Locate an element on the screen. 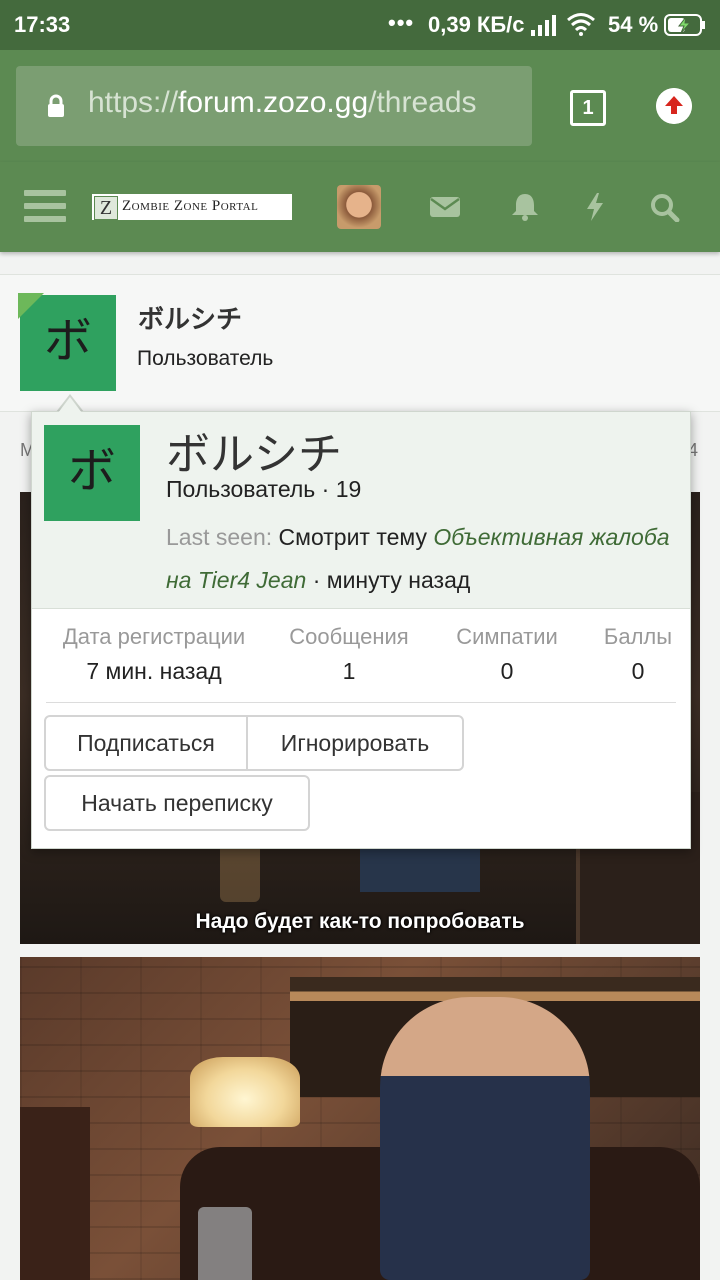 The image size is (720, 1280). battery-charging-icon is located at coordinates (684, 25).